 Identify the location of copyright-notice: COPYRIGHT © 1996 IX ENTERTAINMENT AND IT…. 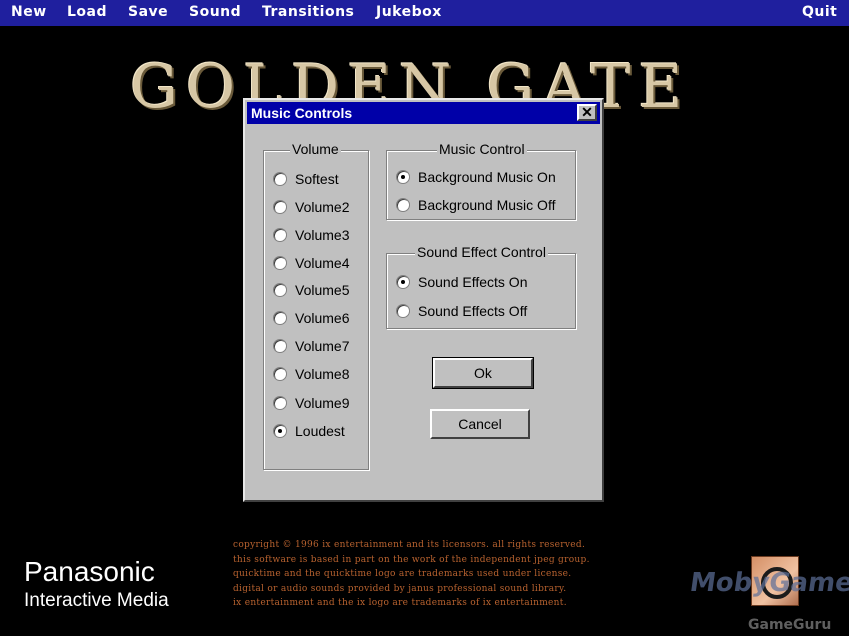
(483, 574).